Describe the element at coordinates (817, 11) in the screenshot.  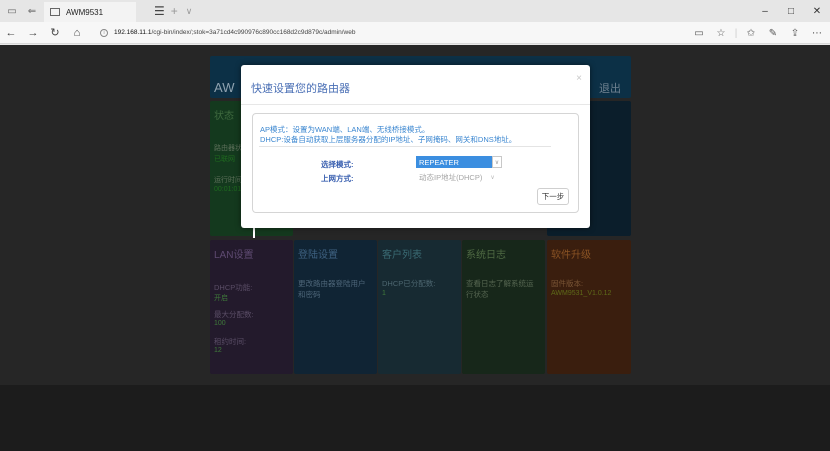
I see `close-window-icon: ✕` at that location.